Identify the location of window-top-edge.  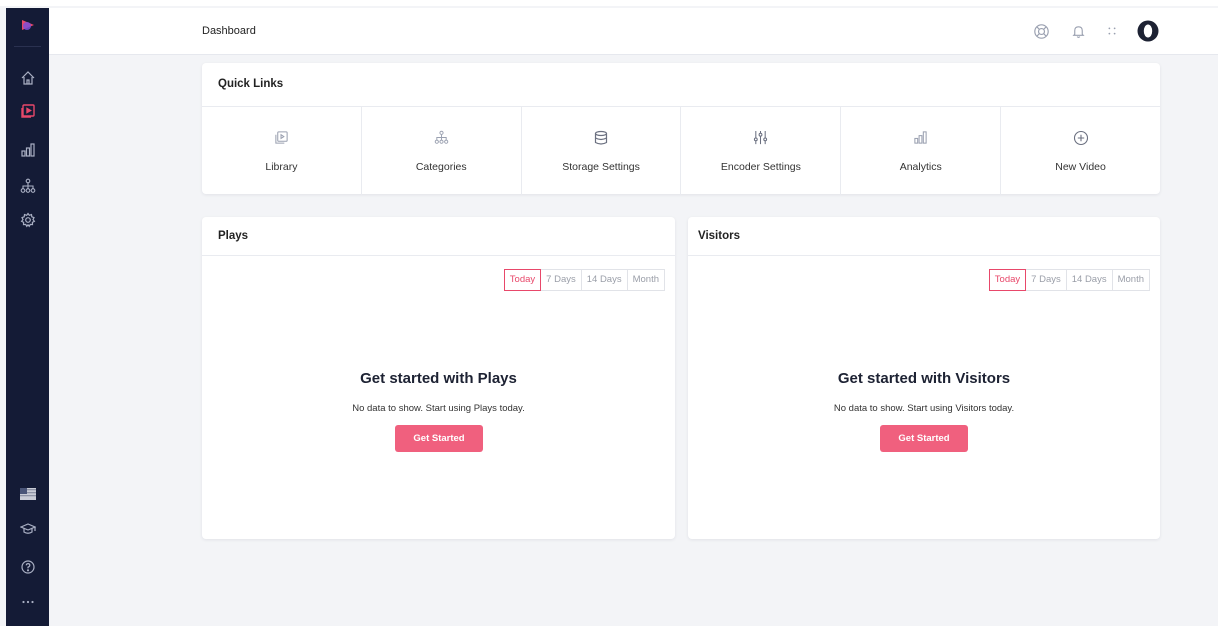
(609, 3).